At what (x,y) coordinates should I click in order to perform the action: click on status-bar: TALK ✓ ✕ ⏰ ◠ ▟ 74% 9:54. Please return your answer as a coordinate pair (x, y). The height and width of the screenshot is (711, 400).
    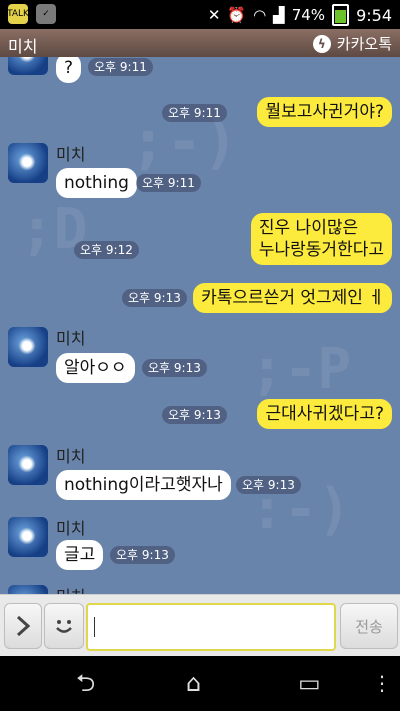
    Looking at the image, I should click on (200, 14).